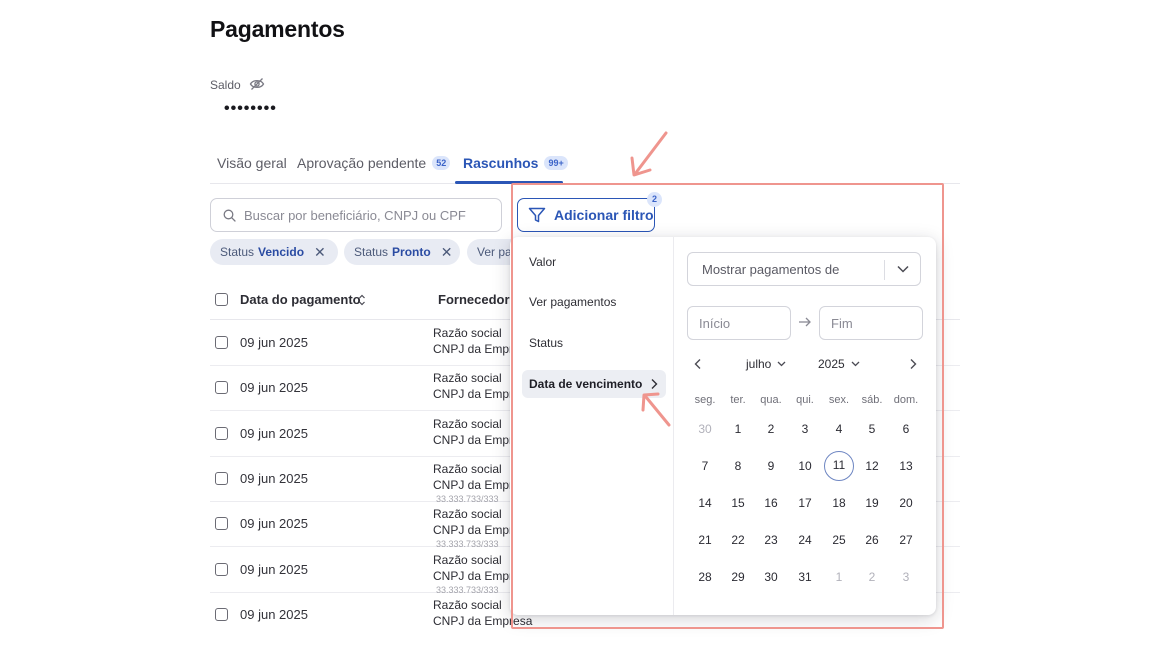 The width and height of the screenshot is (1152, 648). I want to click on filter-menu-item-data-de-vencimento: Data de vencimento, so click(594, 384).